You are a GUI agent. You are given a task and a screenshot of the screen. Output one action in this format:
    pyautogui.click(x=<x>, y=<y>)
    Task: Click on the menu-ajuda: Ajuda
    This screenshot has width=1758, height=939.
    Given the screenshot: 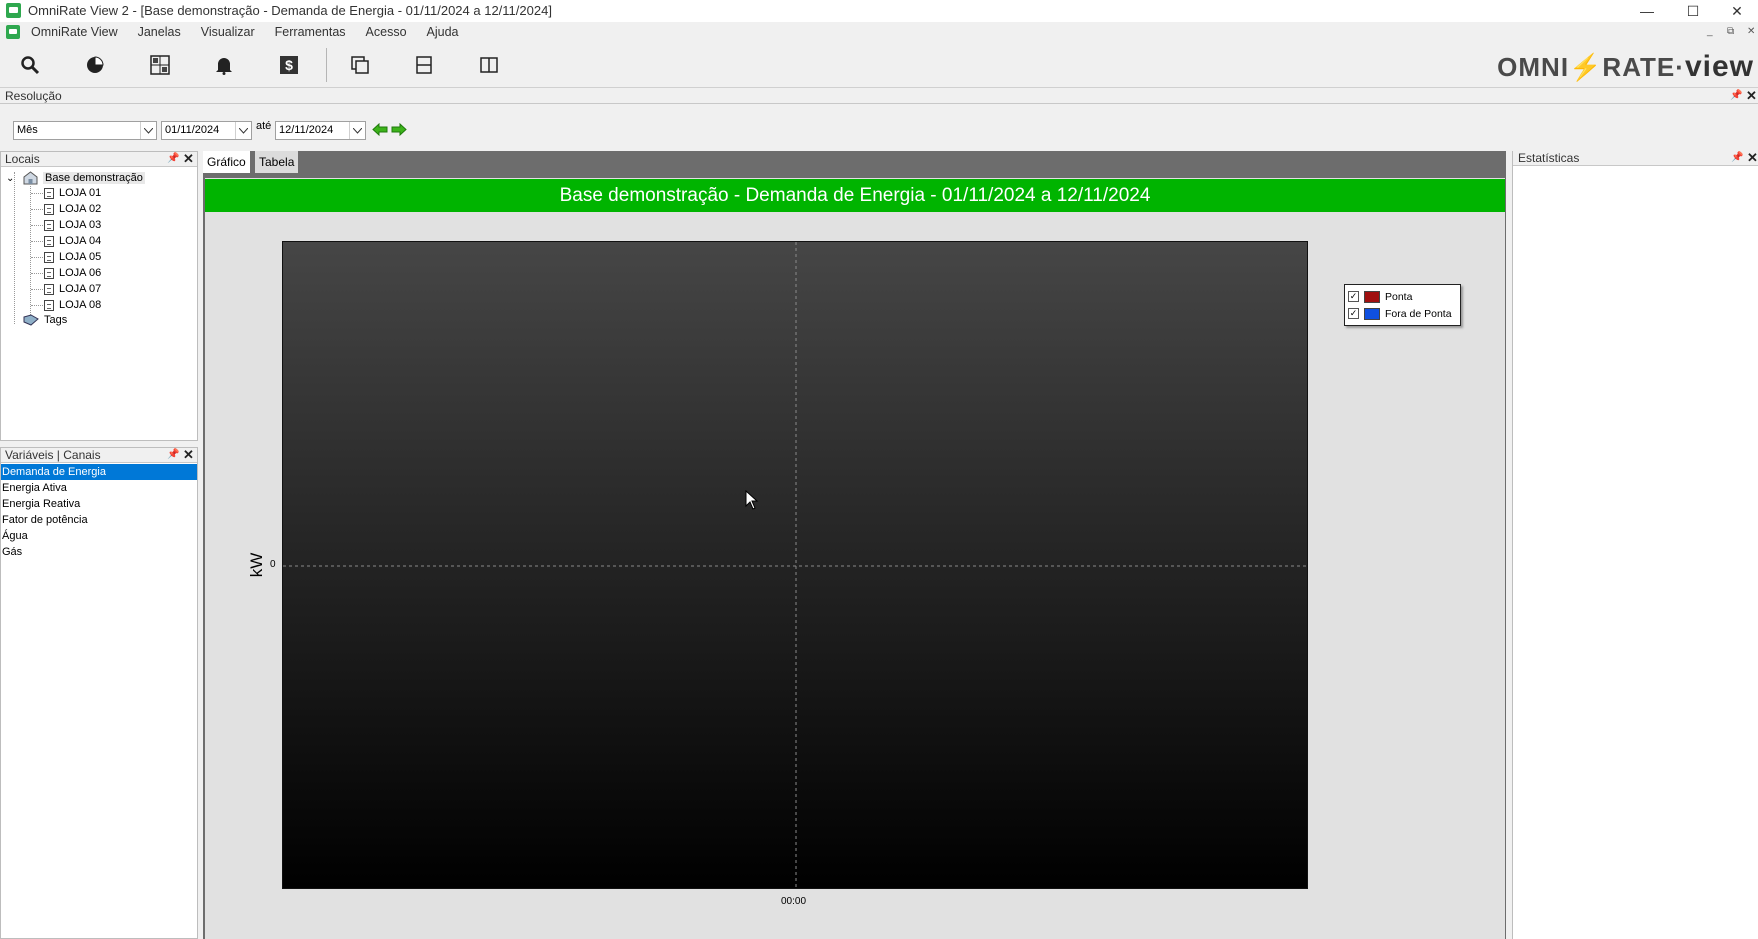 What is the action you would take?
    pyautogui.click(x=443, y=32)
    